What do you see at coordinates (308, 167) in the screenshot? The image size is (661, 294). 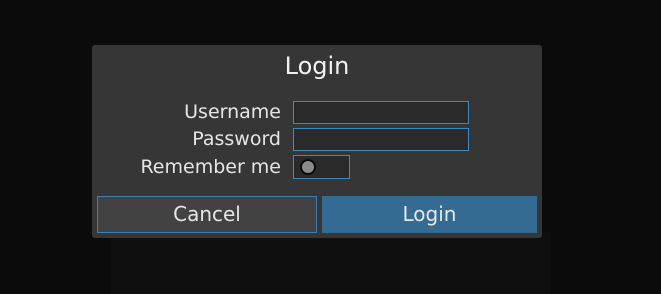 I see `toggle-knob` at bounding box center [308, 167].